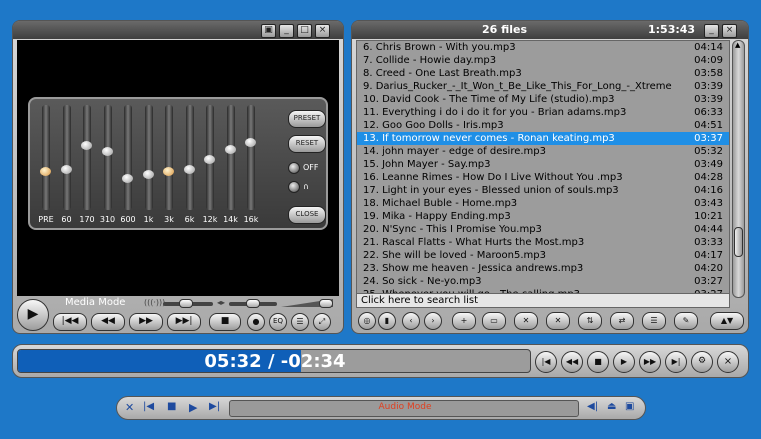 This screenshot has height=439, width=761. What do you see at coordinates (274, 361) in the screenshot?
I see `seek-bar: 05:32 / -02:34` at bounding box center [274, 361].